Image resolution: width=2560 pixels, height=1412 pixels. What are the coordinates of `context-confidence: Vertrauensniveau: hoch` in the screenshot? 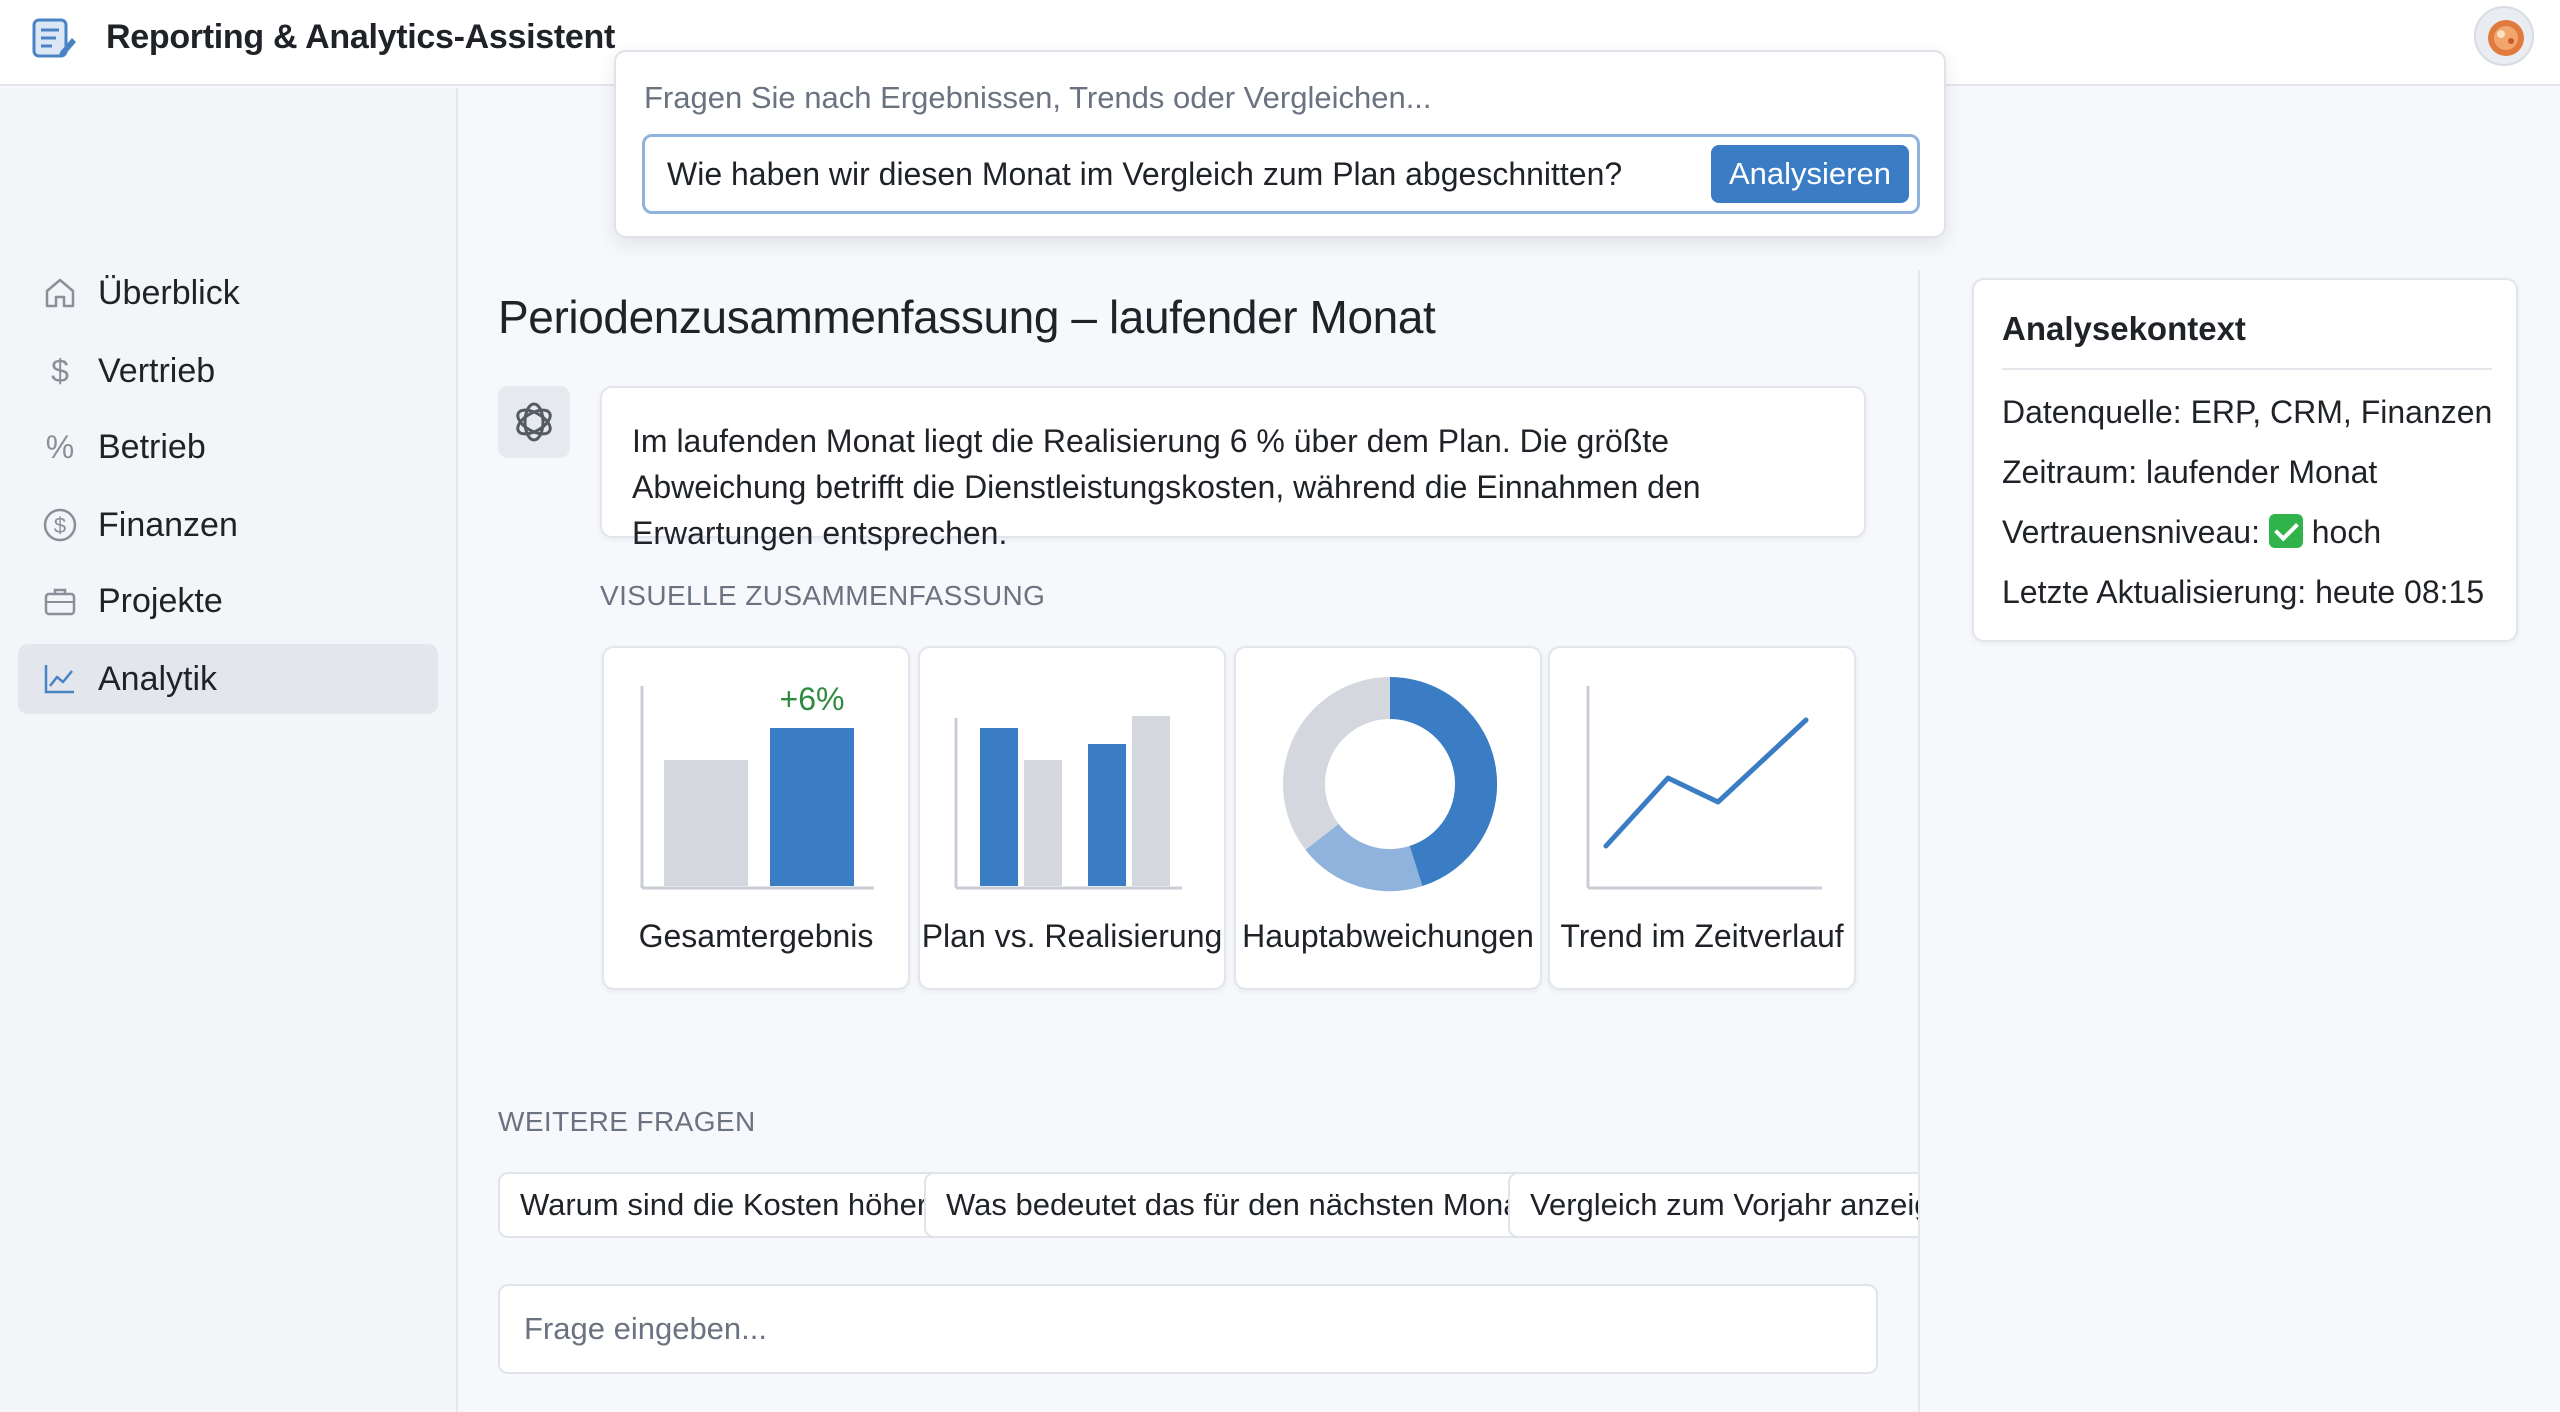 It's located at (2191, 532).